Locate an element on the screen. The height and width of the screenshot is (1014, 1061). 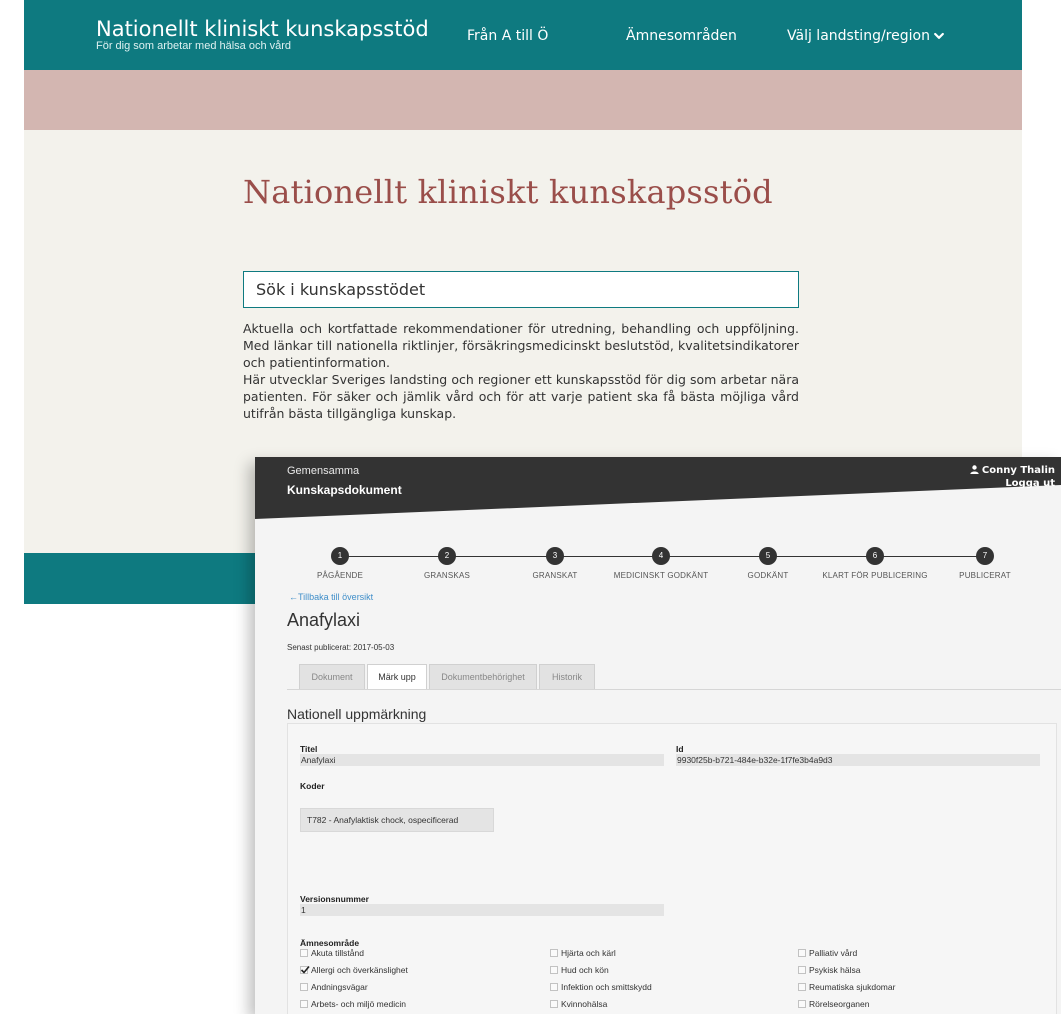
step-label: GRANSKAS is located at coordinates (447, 575).